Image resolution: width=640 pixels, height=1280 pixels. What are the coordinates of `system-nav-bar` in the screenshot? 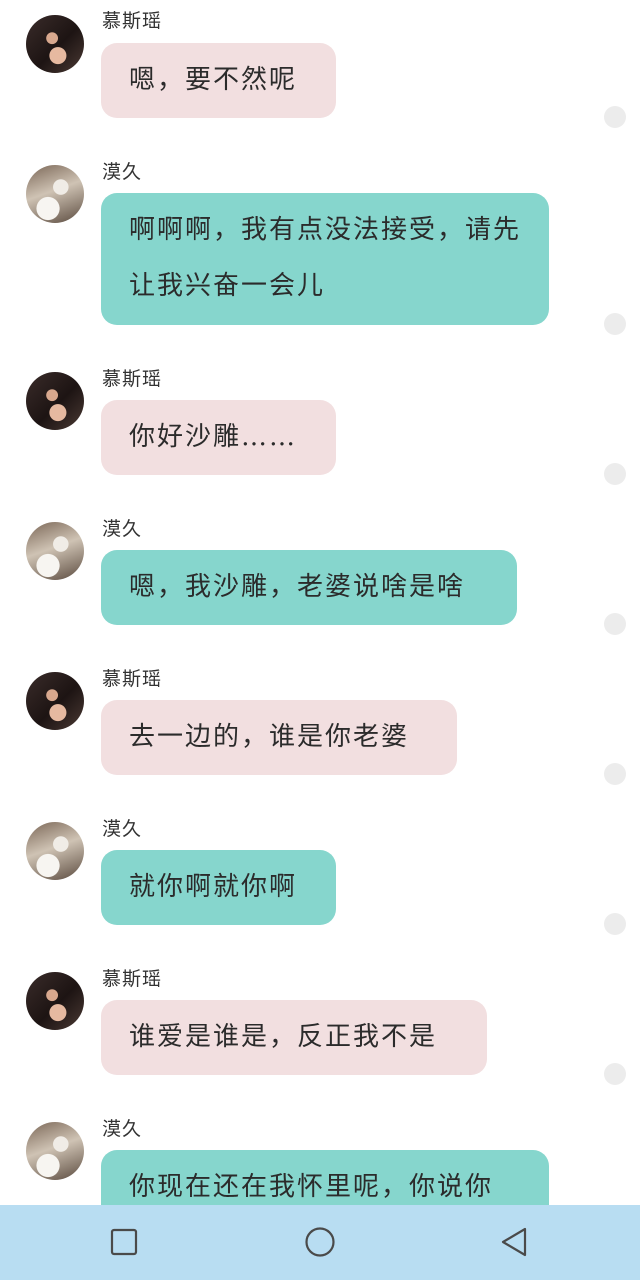 It's located at (320, 1242).